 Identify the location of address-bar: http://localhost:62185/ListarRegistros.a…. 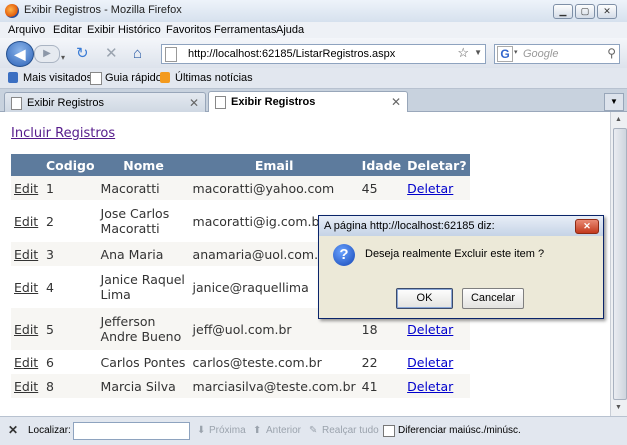
(323, 54).